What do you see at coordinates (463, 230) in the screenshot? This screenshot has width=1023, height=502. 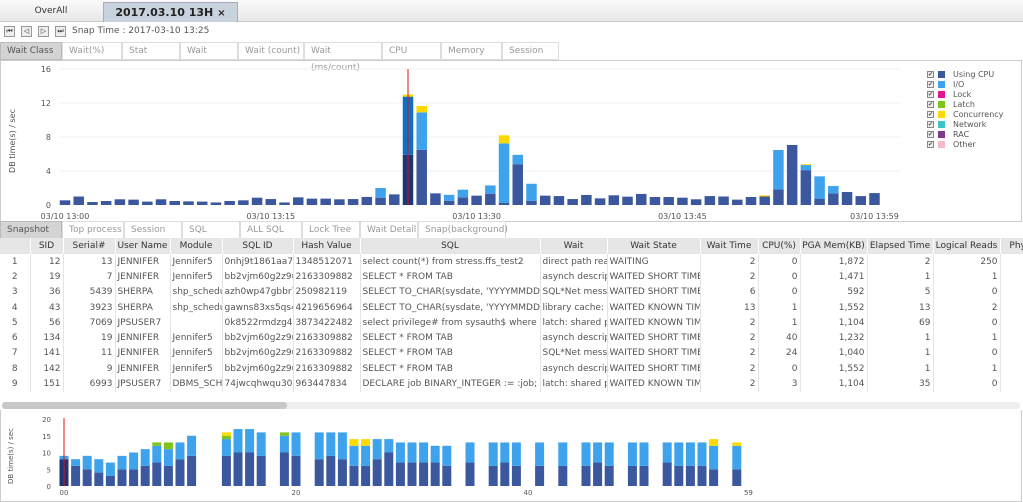 I see `tab-snap-background-: Snap(background)` at bounding box center [463, 230].